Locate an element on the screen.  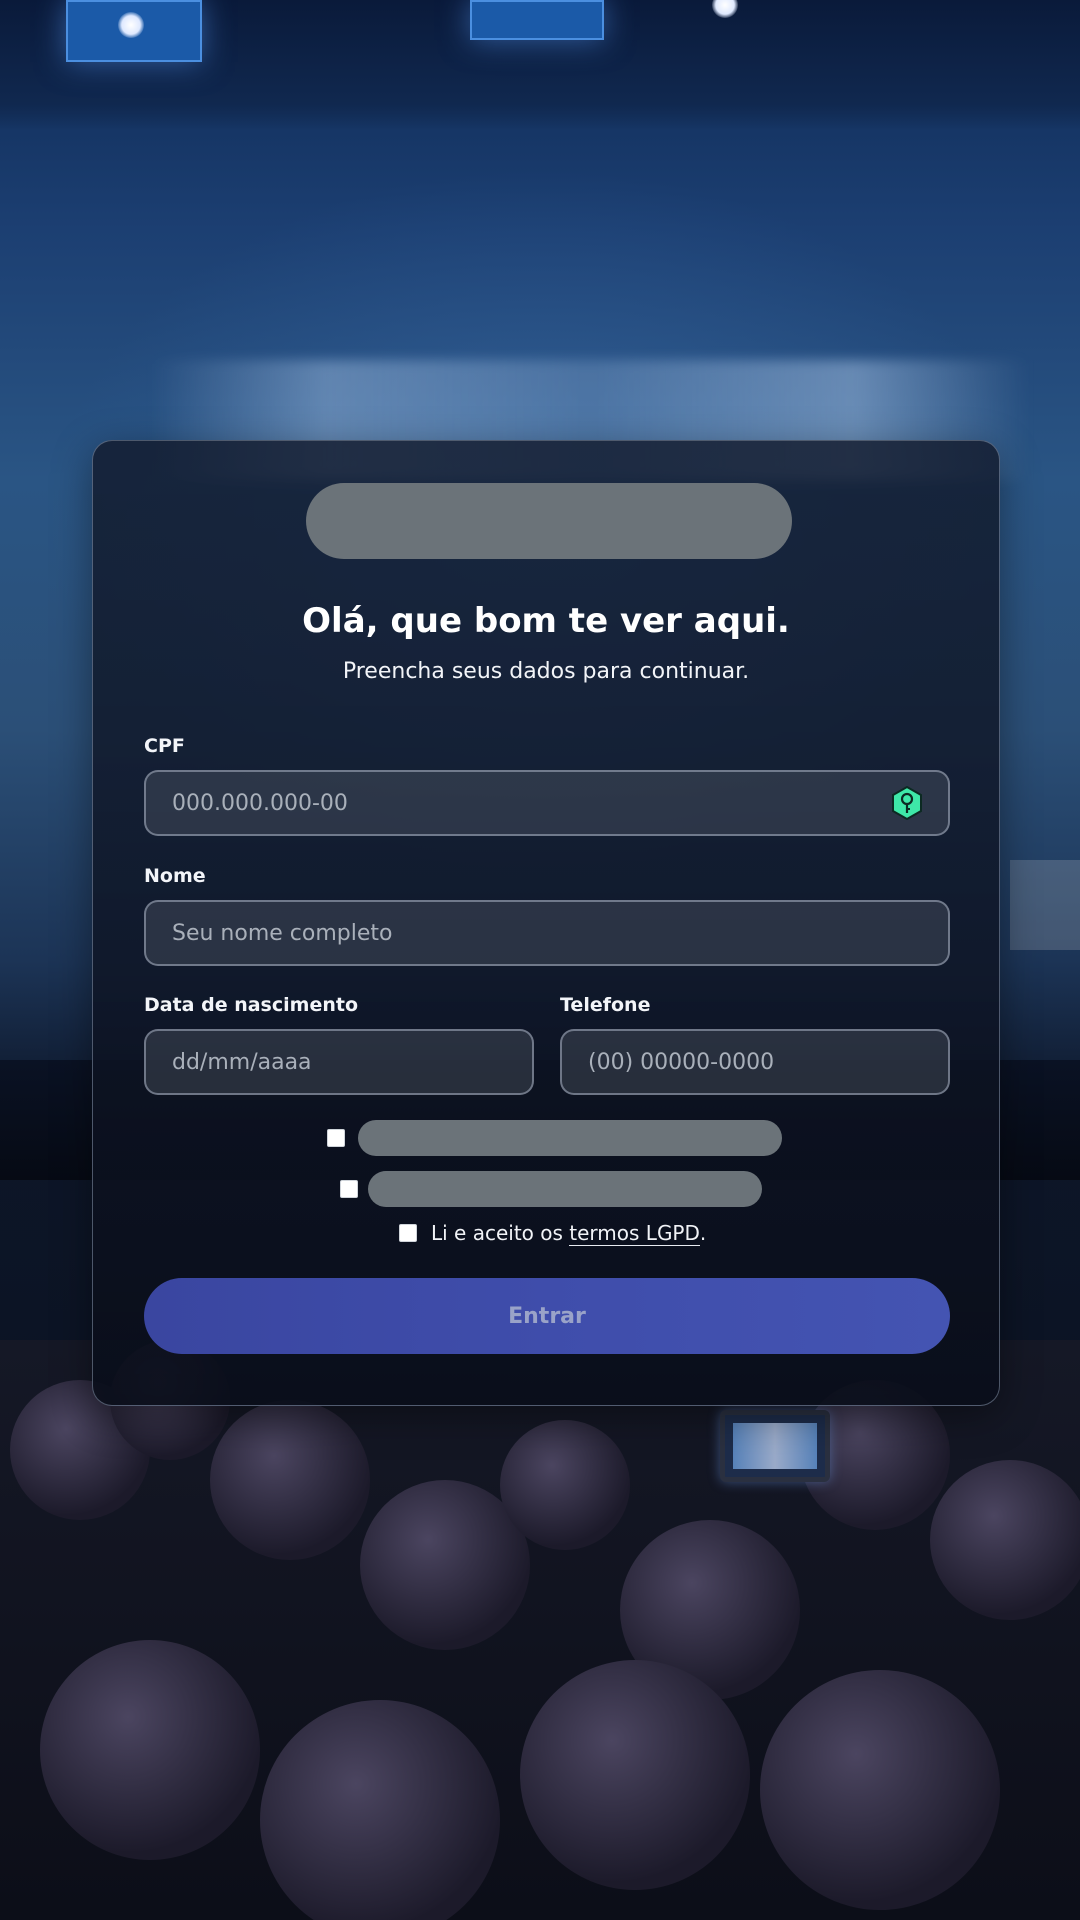
stage-light is located at coordinates (537, 20).